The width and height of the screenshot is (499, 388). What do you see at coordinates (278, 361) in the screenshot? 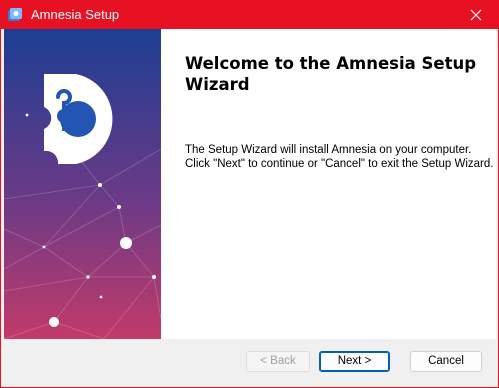
I see `back-button: < Back` at bounding box center [278, 361].